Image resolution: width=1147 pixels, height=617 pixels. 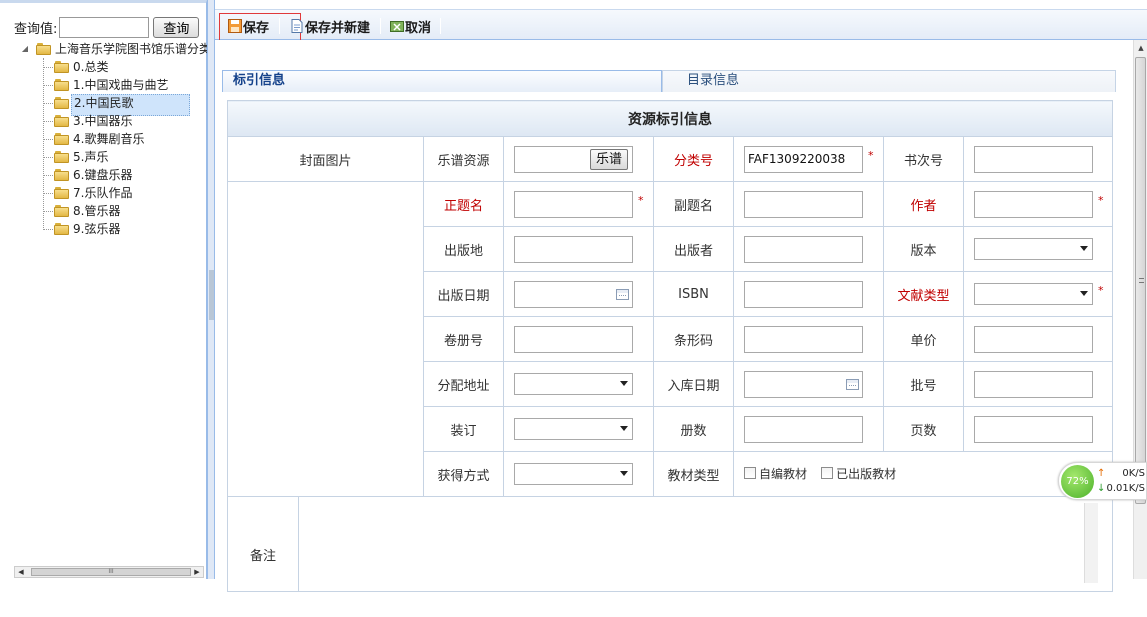 What do you see at coordinates (1033, 339) in the screenshot?
I see `unit-price-input` at bounding box center [1033, 339].